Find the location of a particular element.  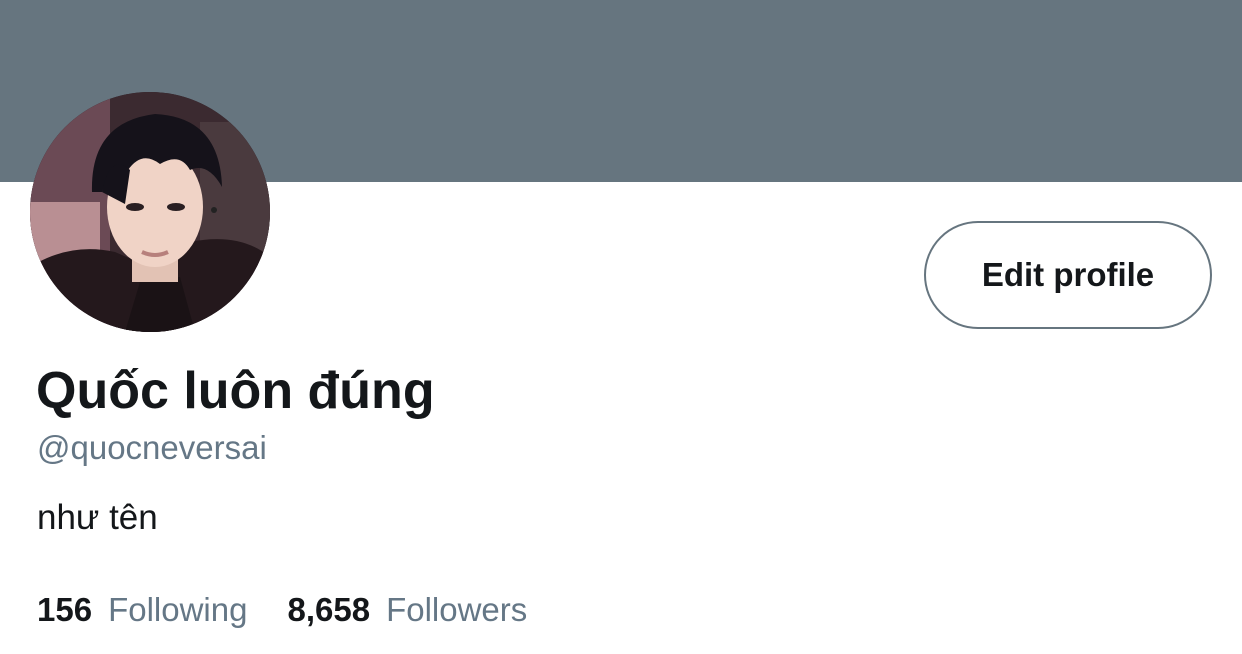

followers-stat-link: 8,658 Followers is located at coordinates (407, 610).